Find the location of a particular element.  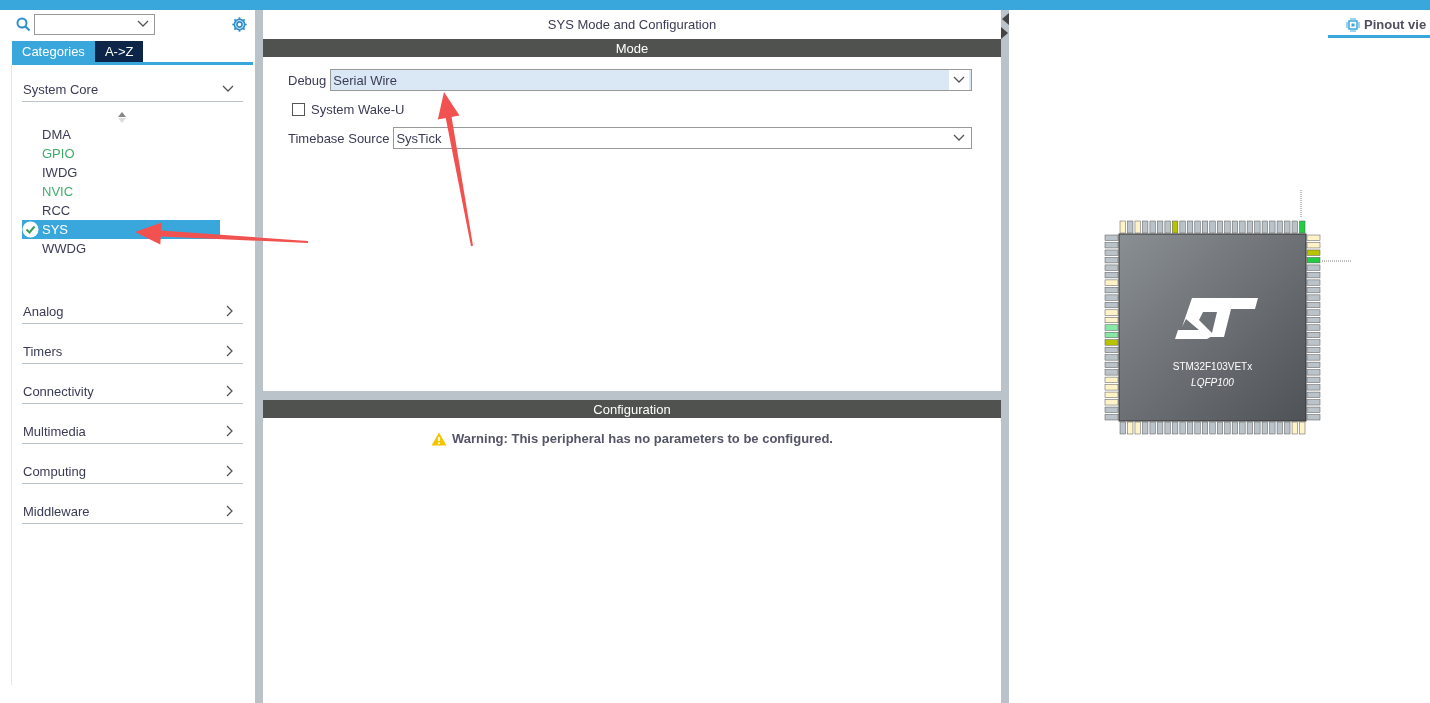

category-tab: A->Z is located at coordinates (119, 51).